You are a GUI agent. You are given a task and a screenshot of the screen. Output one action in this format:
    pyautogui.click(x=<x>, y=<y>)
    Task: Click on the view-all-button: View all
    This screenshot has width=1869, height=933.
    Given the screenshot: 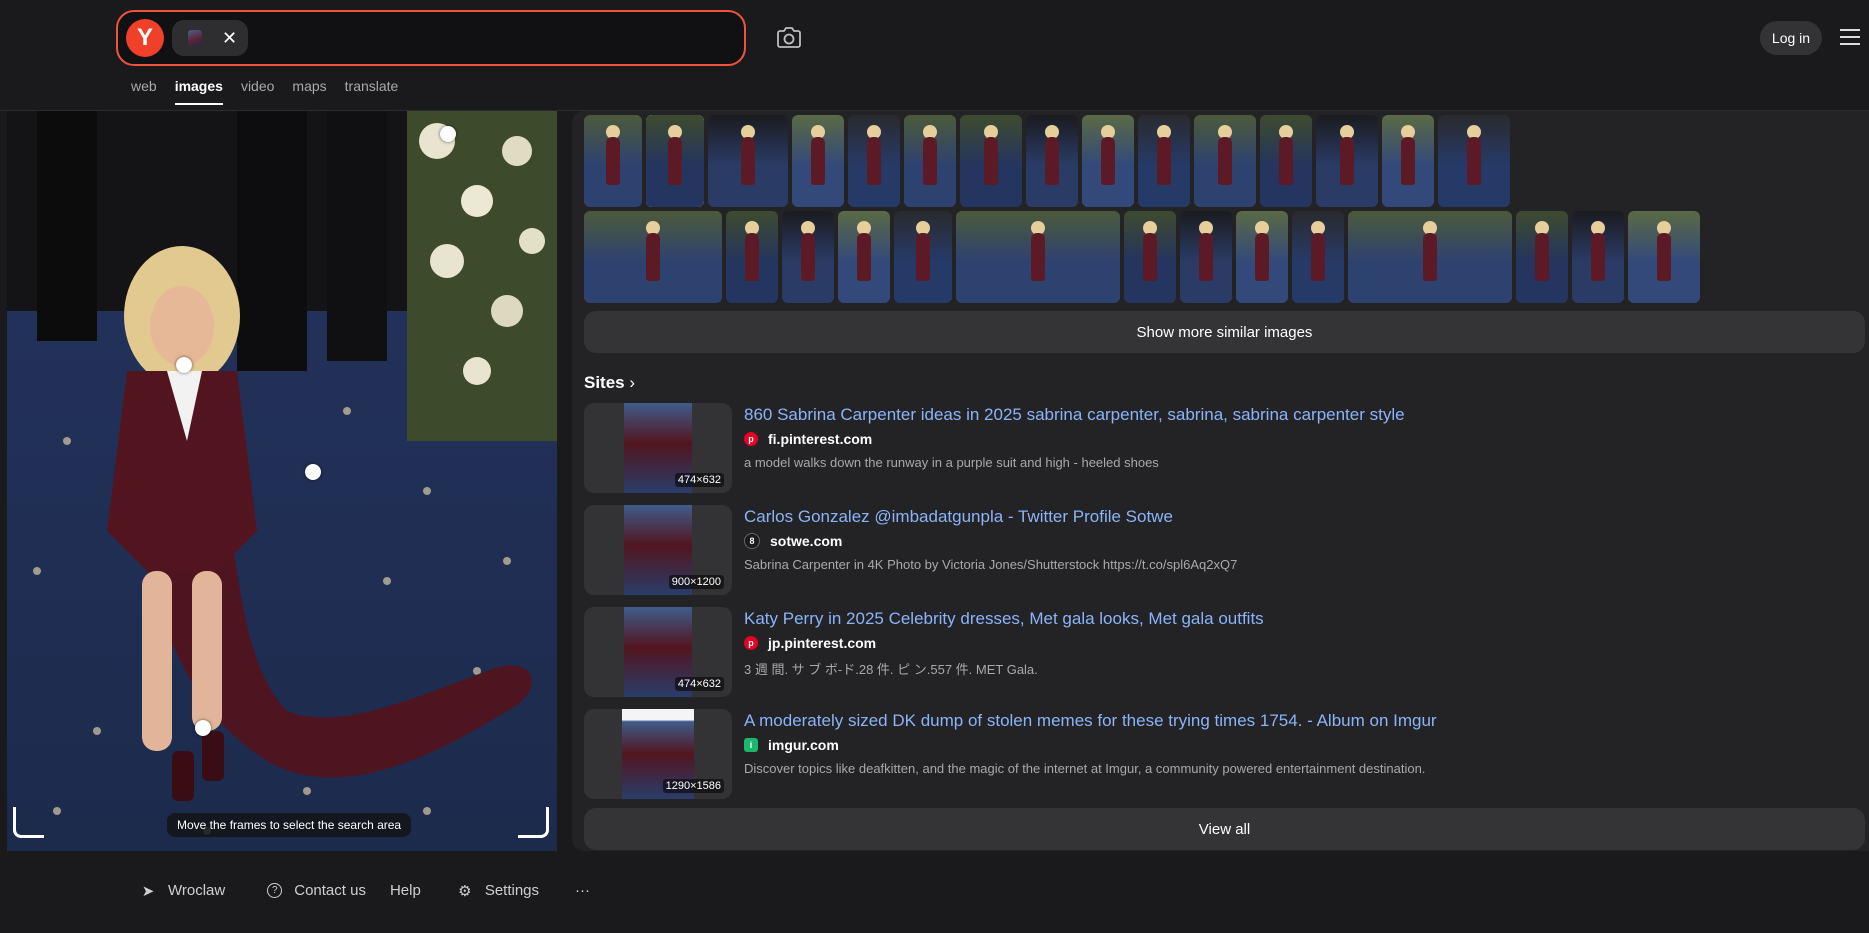 What is the action you would take?
    pyautogui.click(x=1224, y=829)
    